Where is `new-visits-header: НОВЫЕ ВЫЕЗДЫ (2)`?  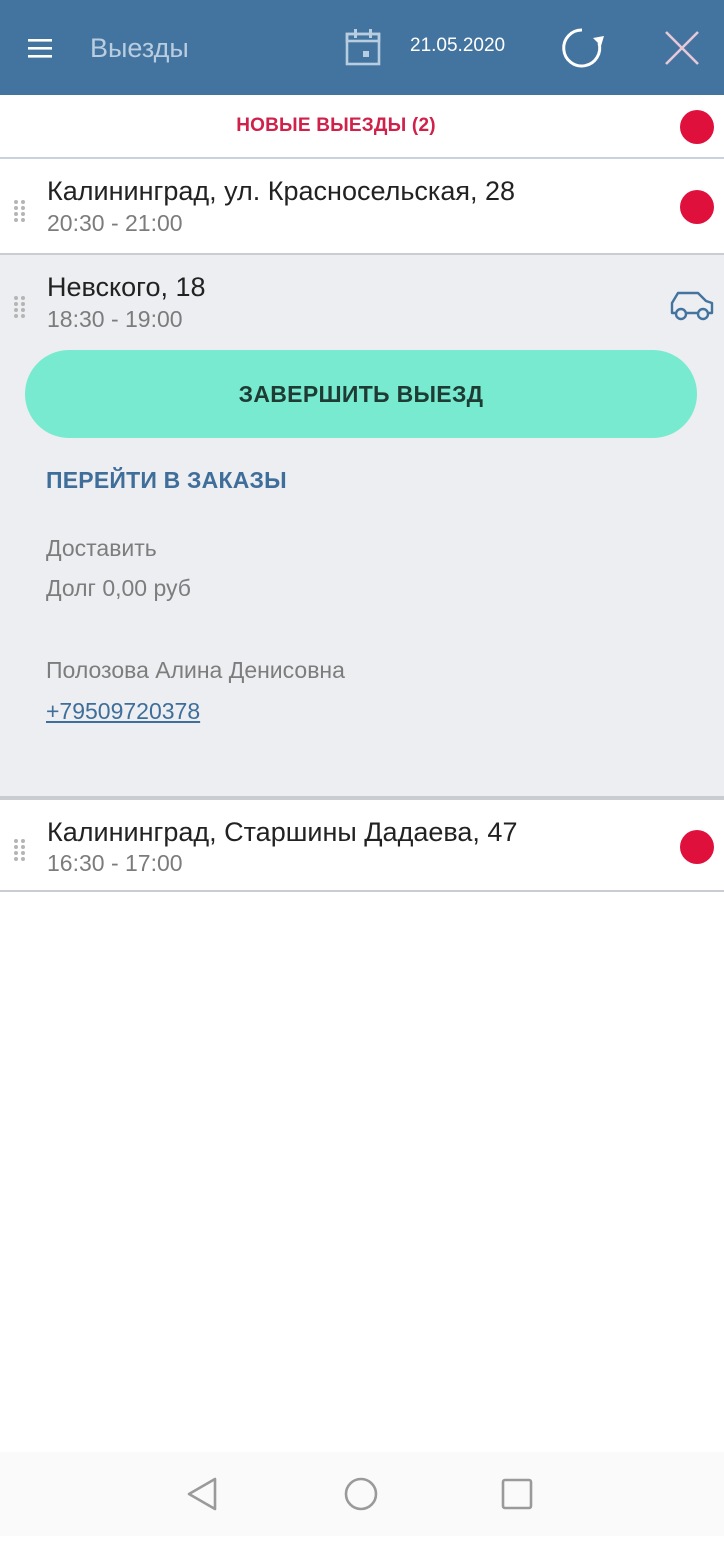 new-visits-header: НОВЫЕ ВЫЕЗДЫ (2) is located at coordinates (362, 127).